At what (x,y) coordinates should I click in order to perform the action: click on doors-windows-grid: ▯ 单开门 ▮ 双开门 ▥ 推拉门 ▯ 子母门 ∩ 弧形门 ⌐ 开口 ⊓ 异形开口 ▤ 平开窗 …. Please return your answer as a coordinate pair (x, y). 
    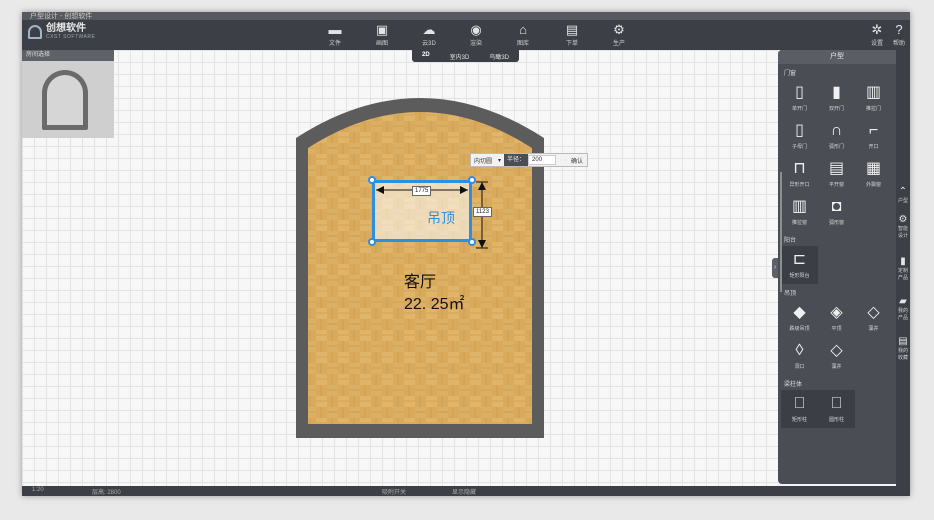
    Looking at the image, I should click on (837, 155).